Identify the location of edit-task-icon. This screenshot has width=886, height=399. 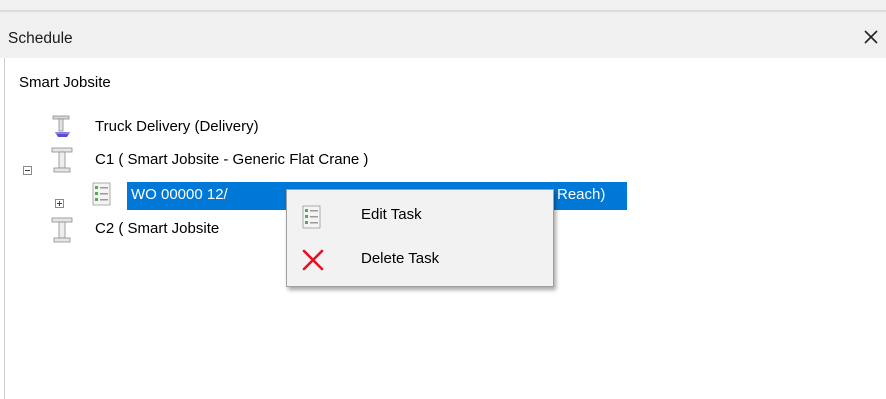
(312, 219).